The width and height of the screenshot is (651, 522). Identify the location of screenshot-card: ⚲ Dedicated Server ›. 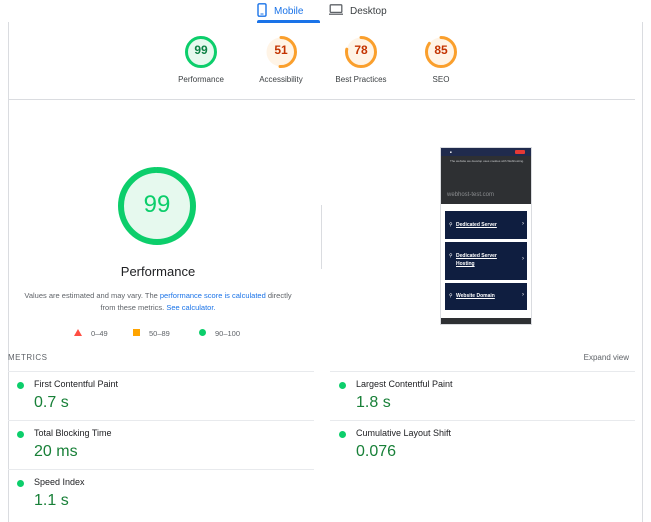
(486, 225).